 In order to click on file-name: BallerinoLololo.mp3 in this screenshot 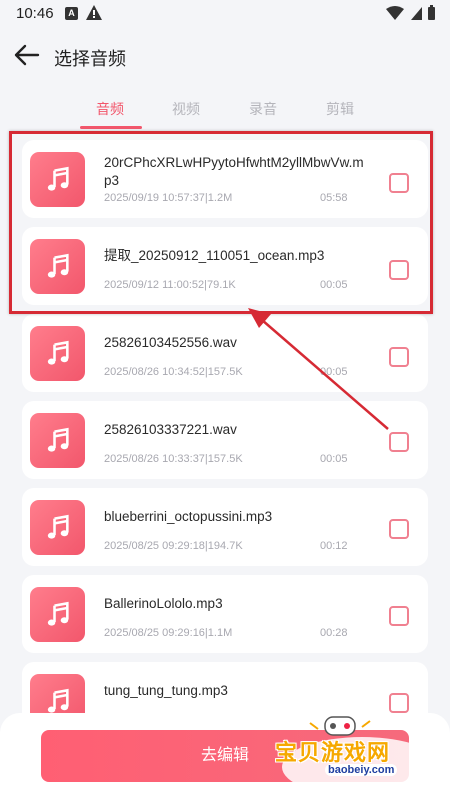, I will do `click(163, 603)`.